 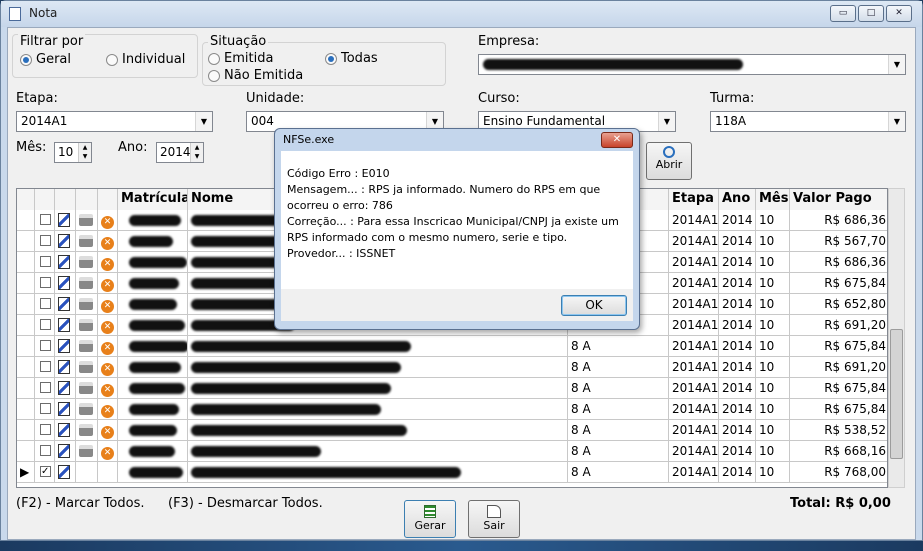 What do you see at coordinates (692, 64) in the screenshot?
I see `empresa-combo: ▼` at bounding box center [692, 64].